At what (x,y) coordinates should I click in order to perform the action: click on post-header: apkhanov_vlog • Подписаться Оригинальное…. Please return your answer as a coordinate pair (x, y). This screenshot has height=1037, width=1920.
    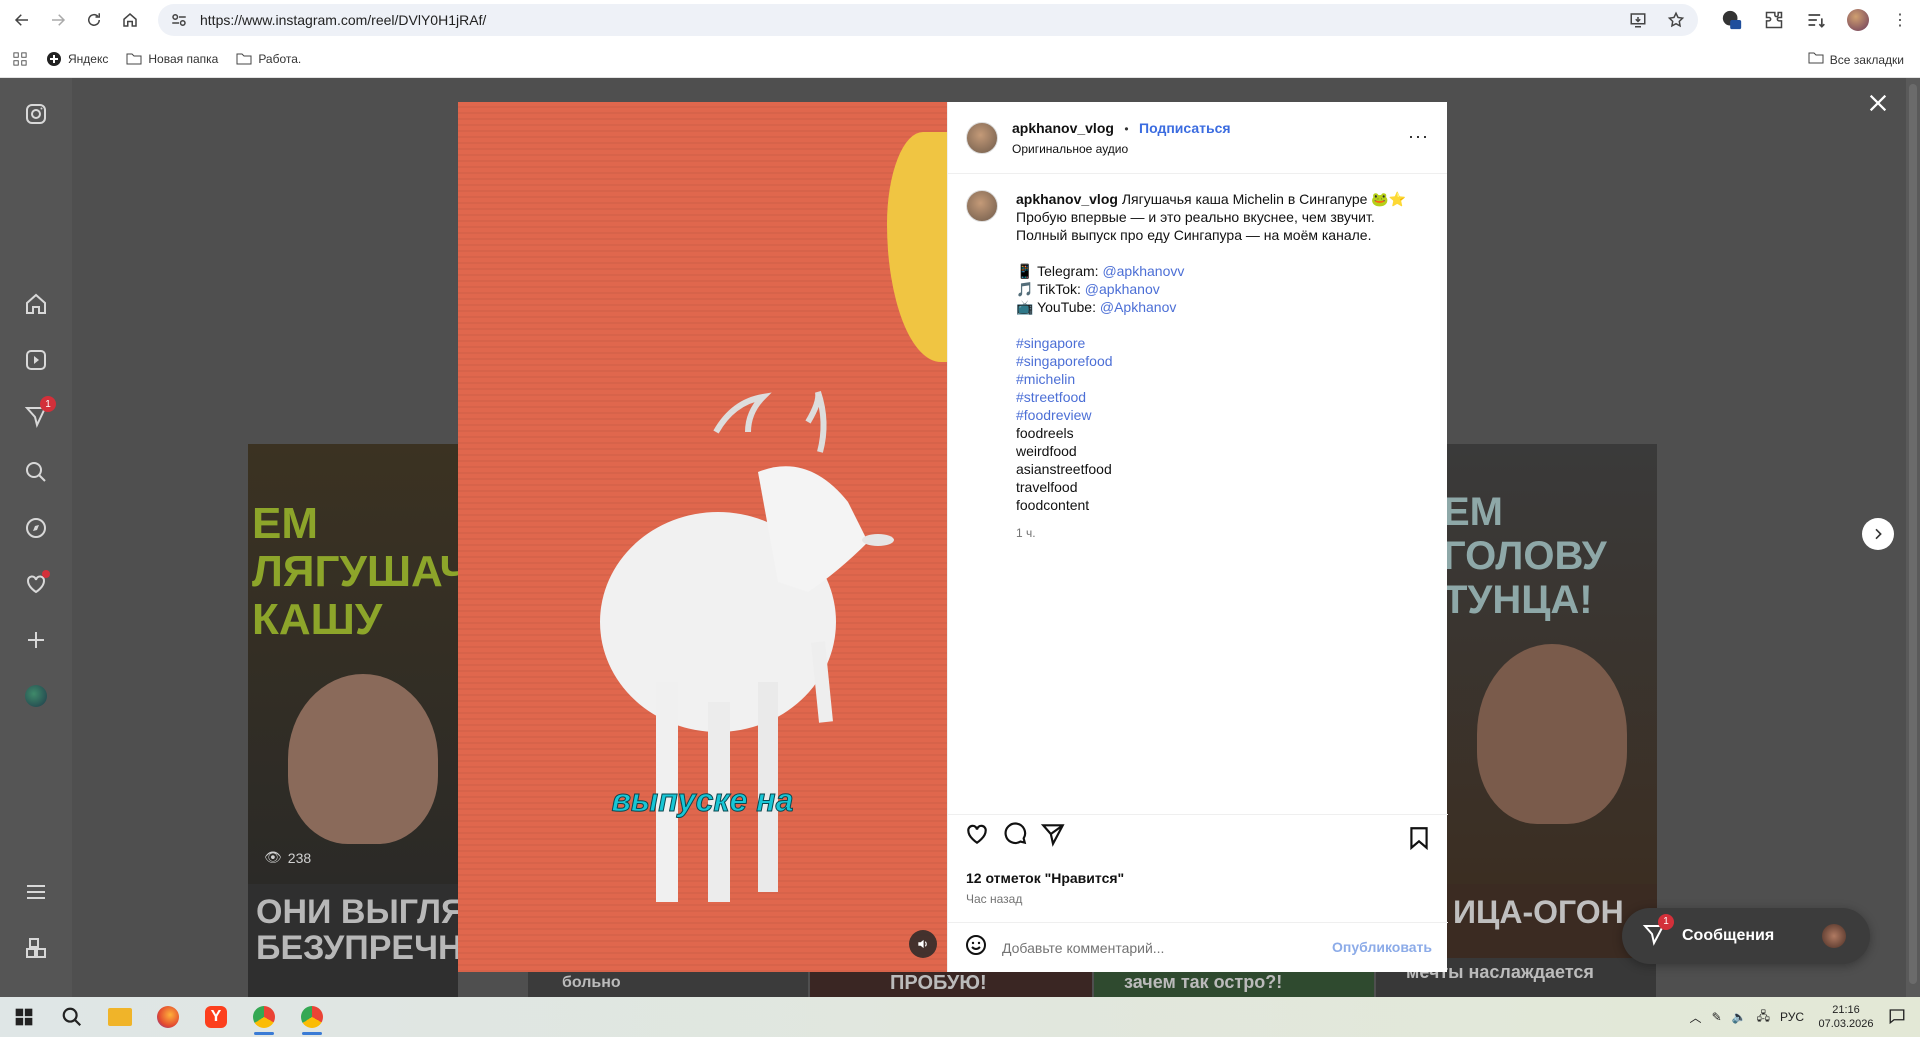
    Looking at the image, I should click on (1197, 138).